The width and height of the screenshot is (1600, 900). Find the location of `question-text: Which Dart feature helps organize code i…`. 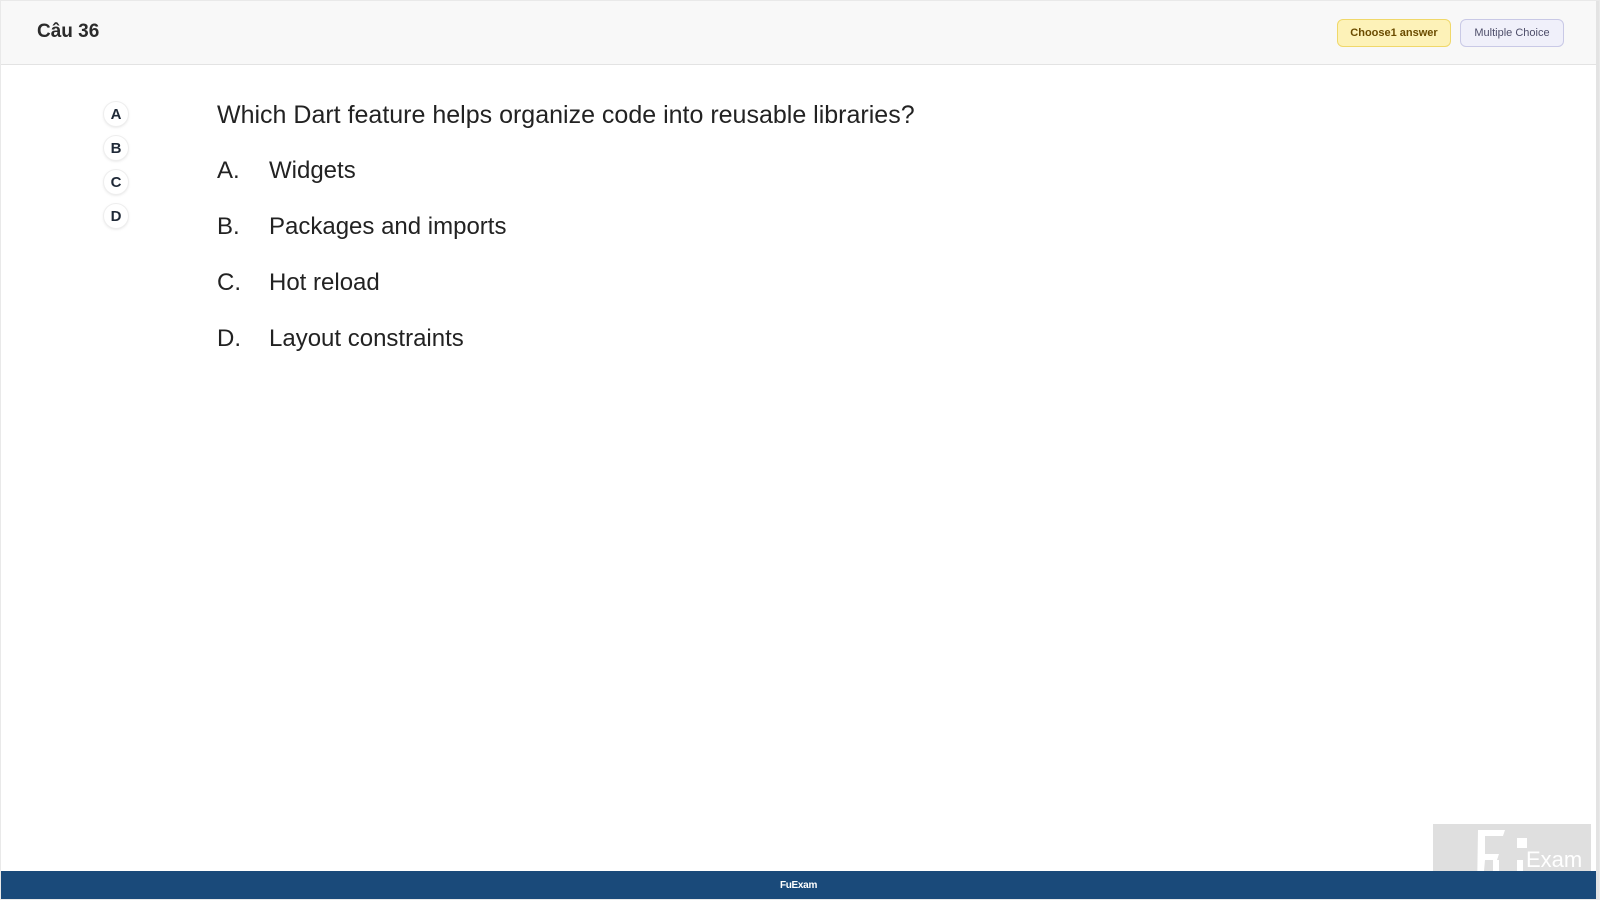

question-text: Which Dart feature helps organize code i… is located at coordinates (566, 115).